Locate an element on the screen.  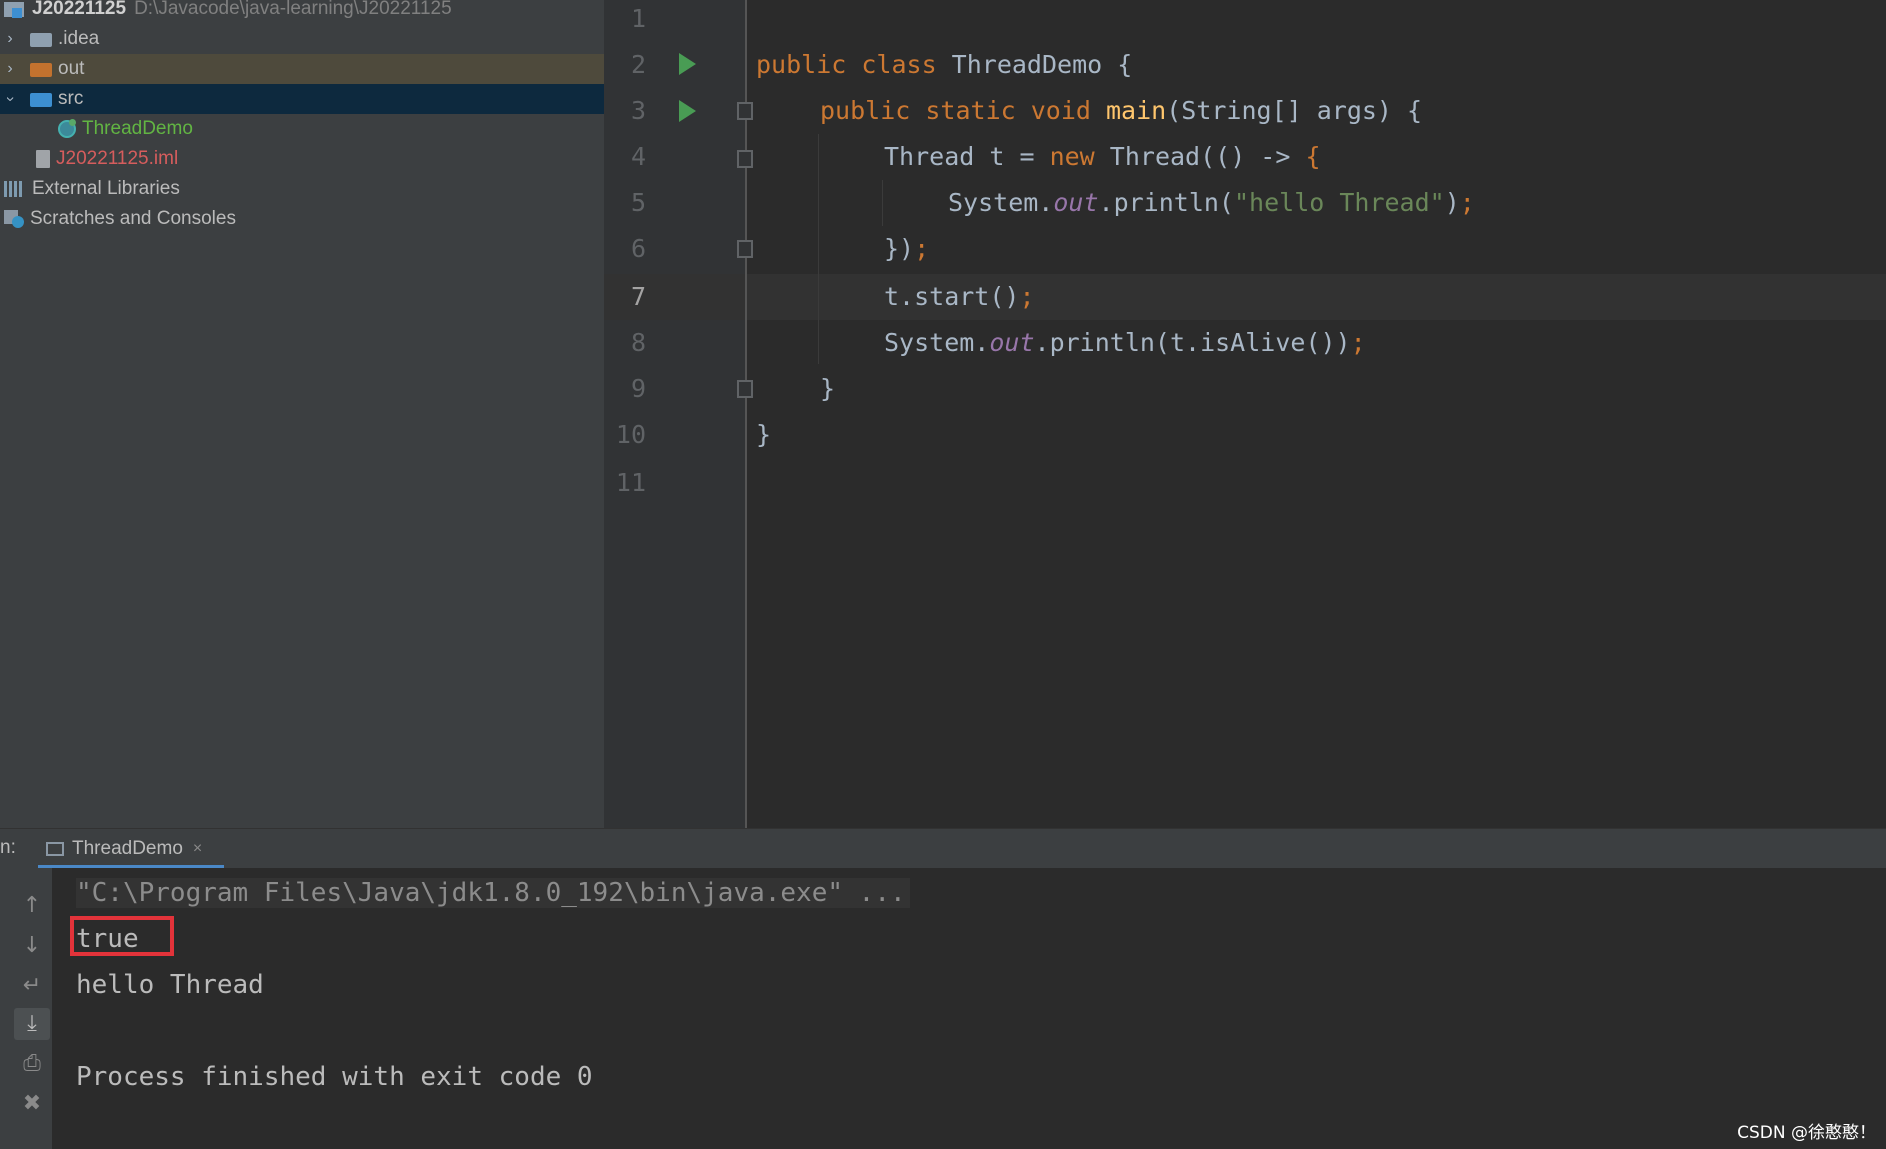
code-line-4: Thread t = new Thread(() -> { is located at coordinates (1102, 157).